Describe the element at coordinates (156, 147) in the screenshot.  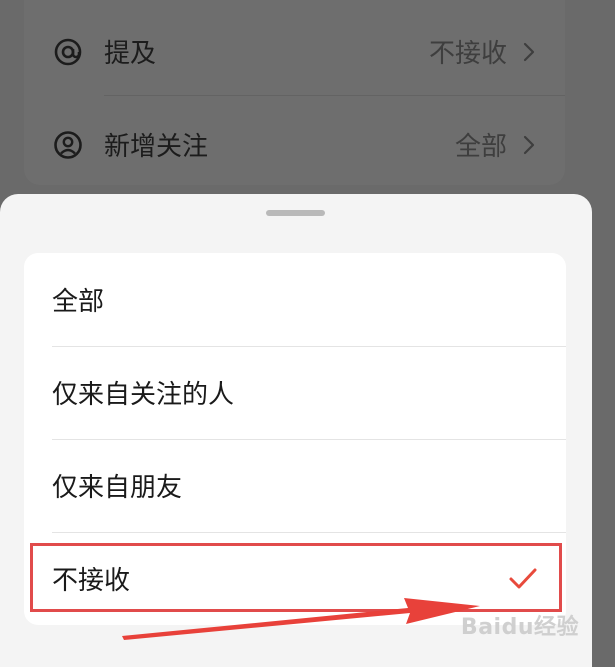
I see `settings-row-label: 新增关注` at that location.